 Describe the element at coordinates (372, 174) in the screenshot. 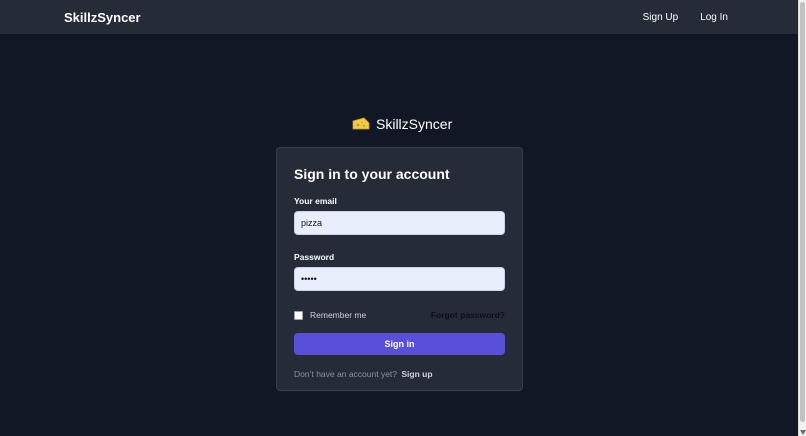

I see `card-title: Sign in to your account` at that location.